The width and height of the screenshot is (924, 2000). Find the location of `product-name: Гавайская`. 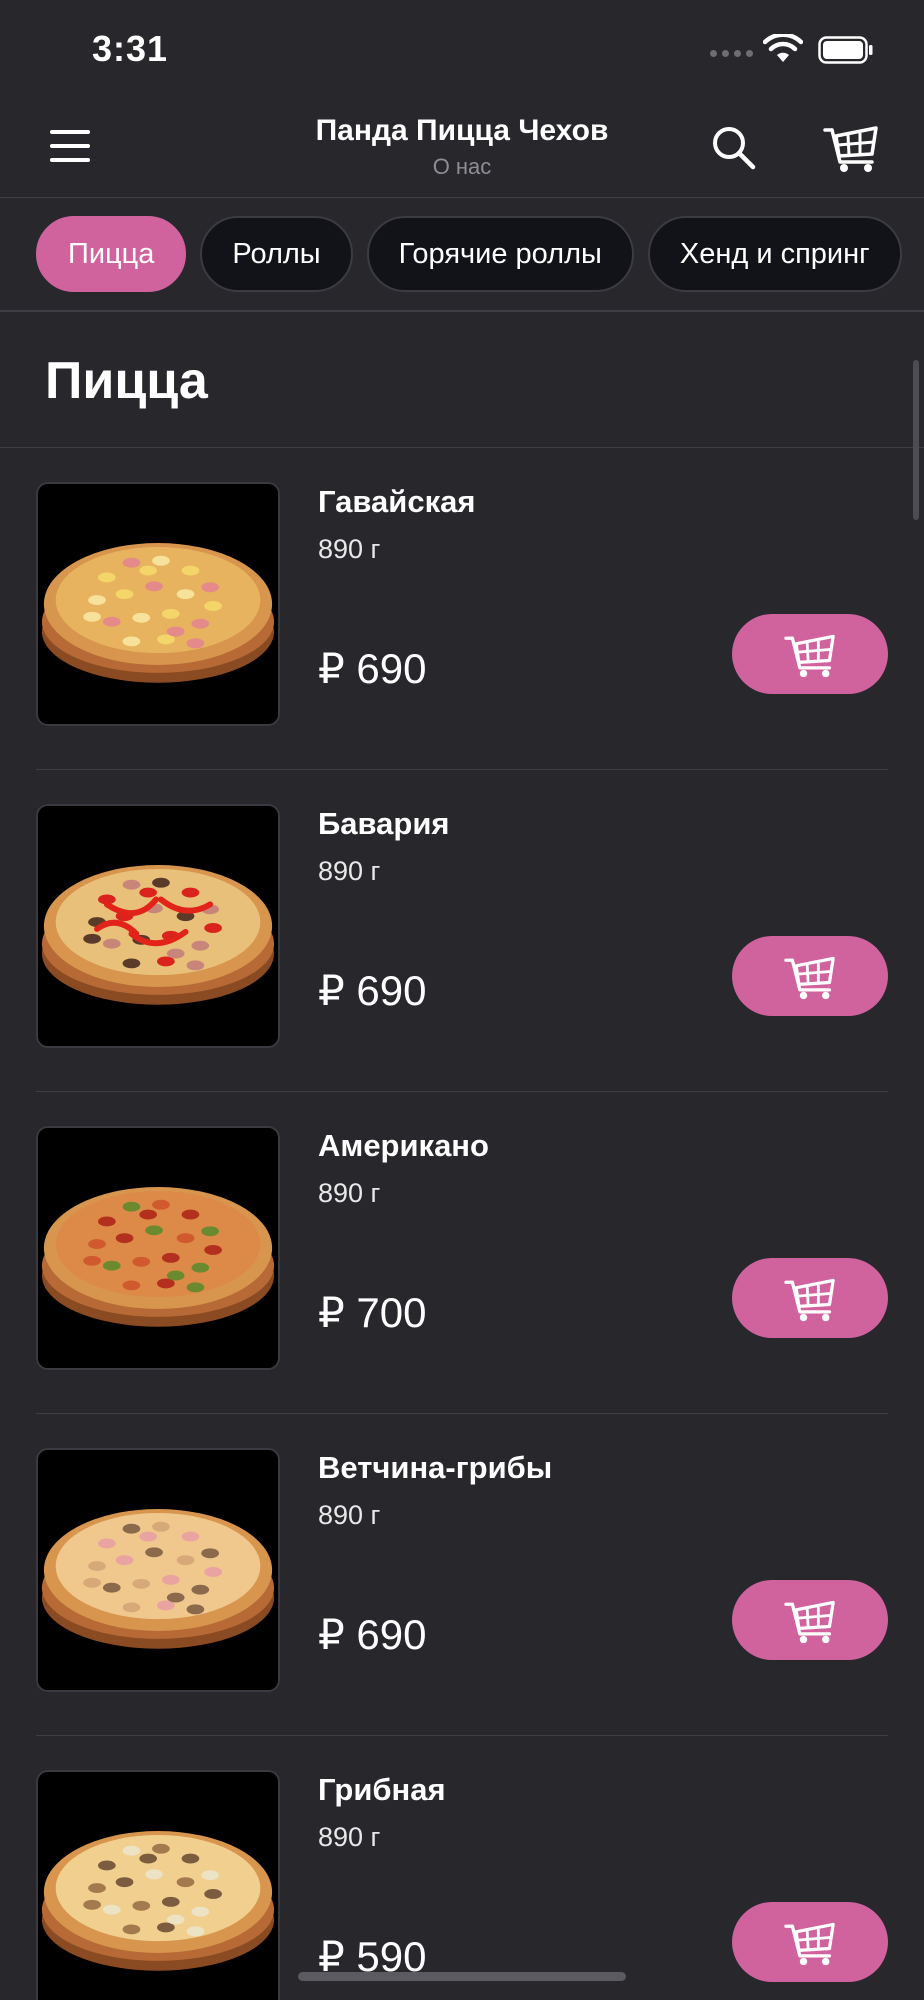

product-name: Гавайская is located at coordinates (397, 501).